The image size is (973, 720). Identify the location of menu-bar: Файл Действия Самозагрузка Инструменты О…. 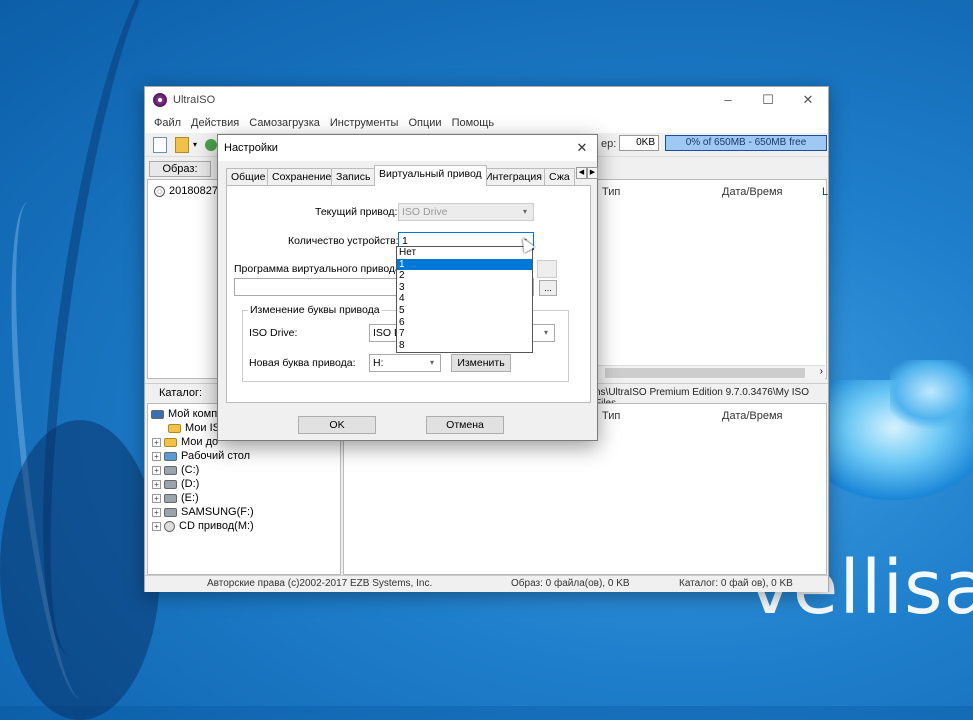
(486, 123).